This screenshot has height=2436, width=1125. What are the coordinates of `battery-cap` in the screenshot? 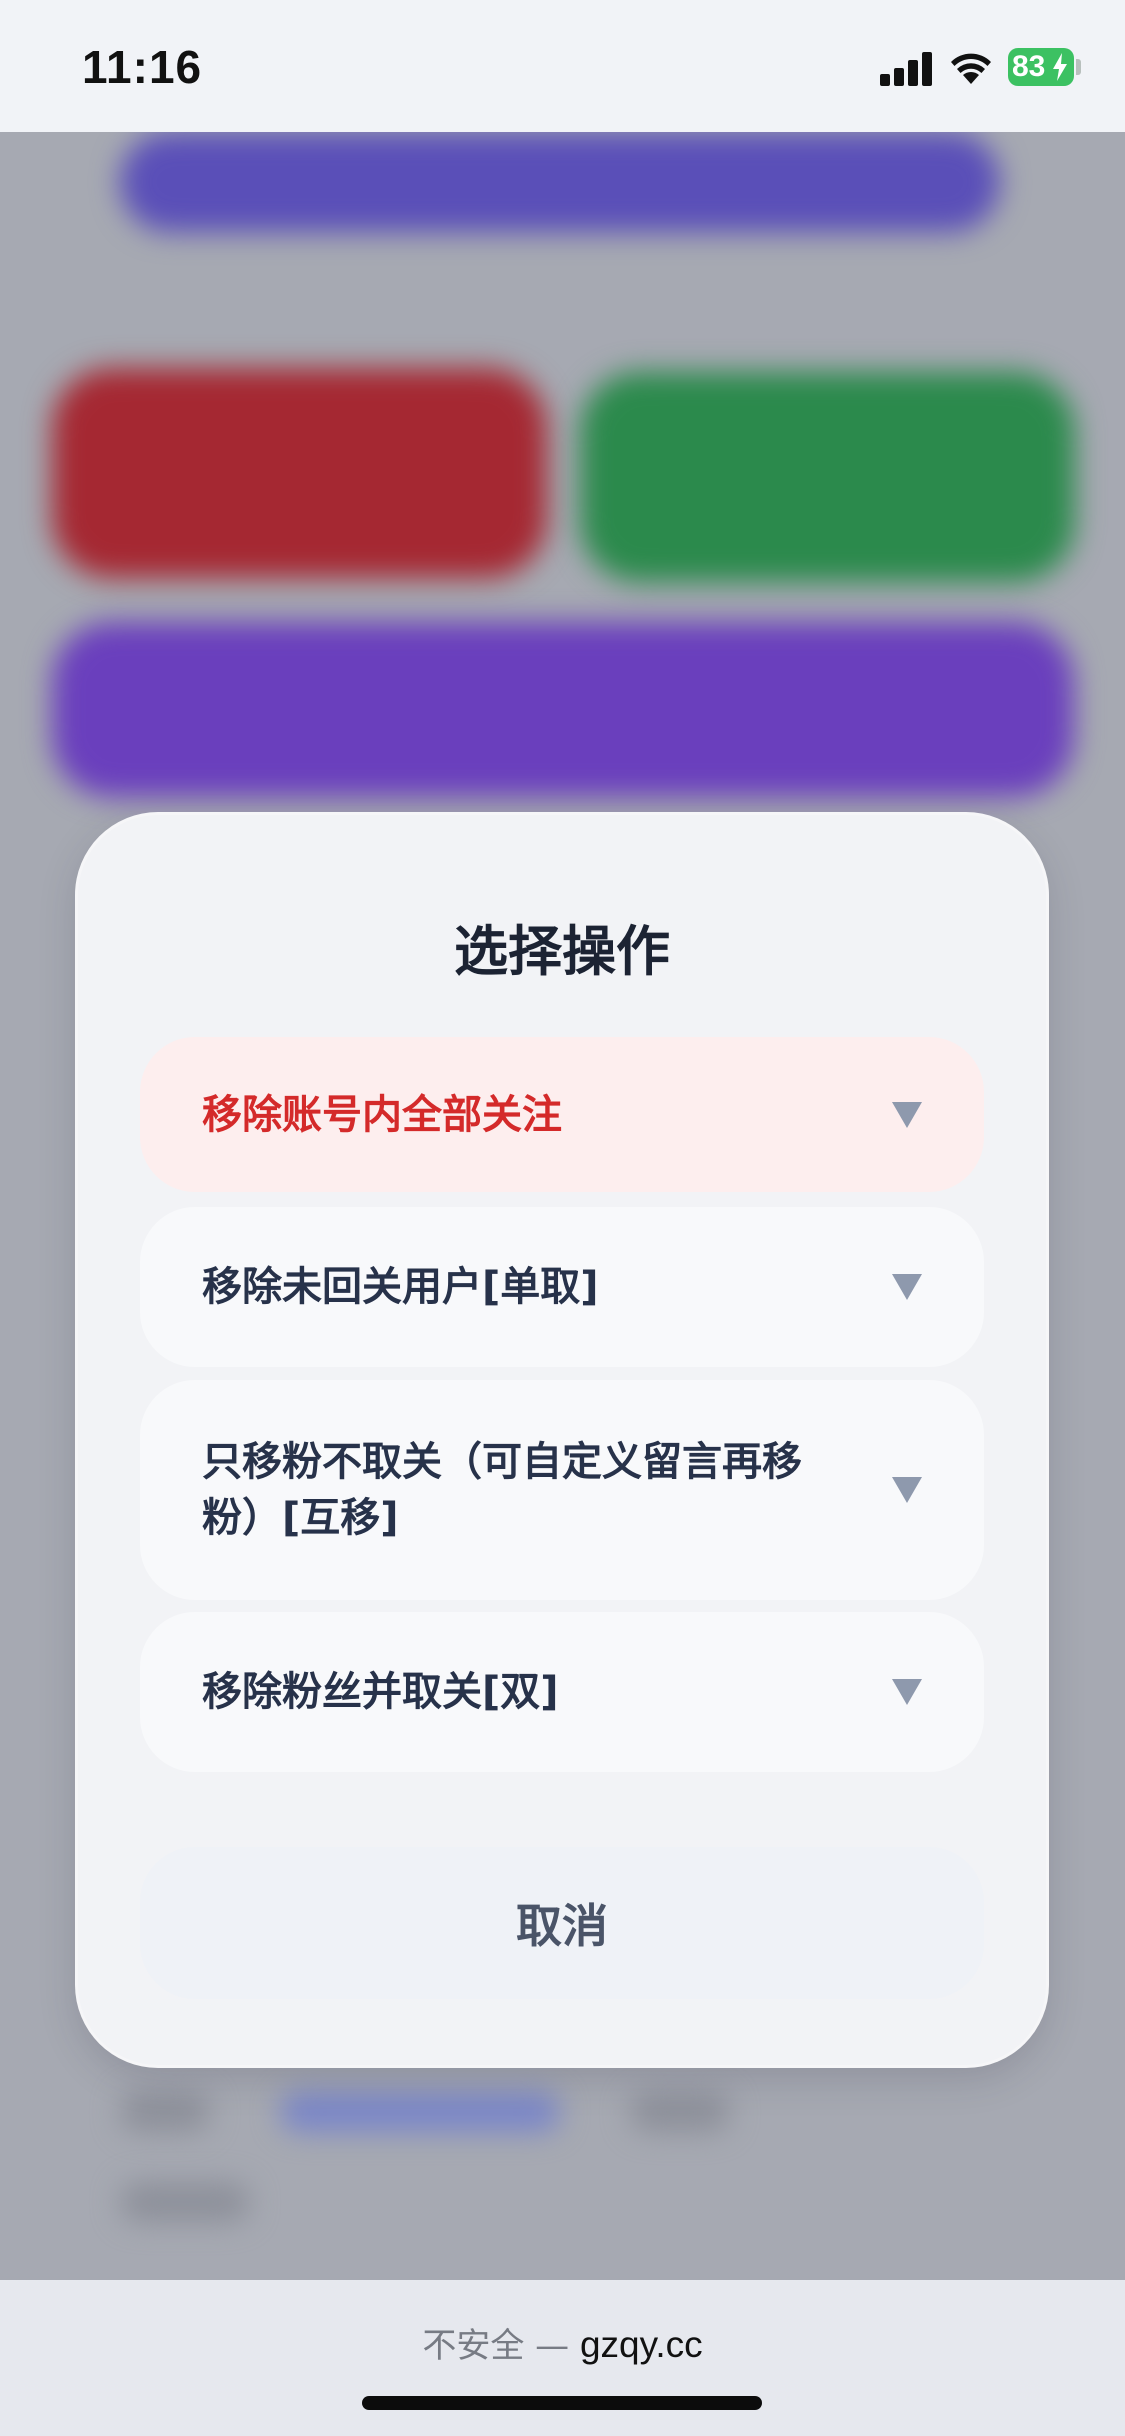 It's located at (1078, 67).